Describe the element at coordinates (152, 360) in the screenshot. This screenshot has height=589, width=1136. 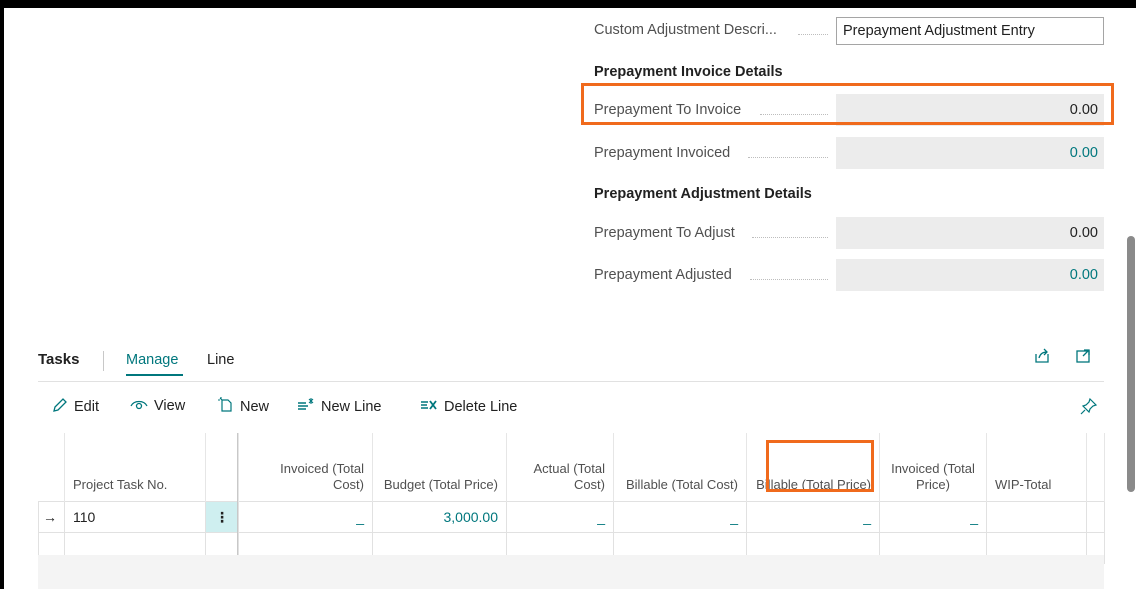
I see `tab-manage: Manage` at that location.